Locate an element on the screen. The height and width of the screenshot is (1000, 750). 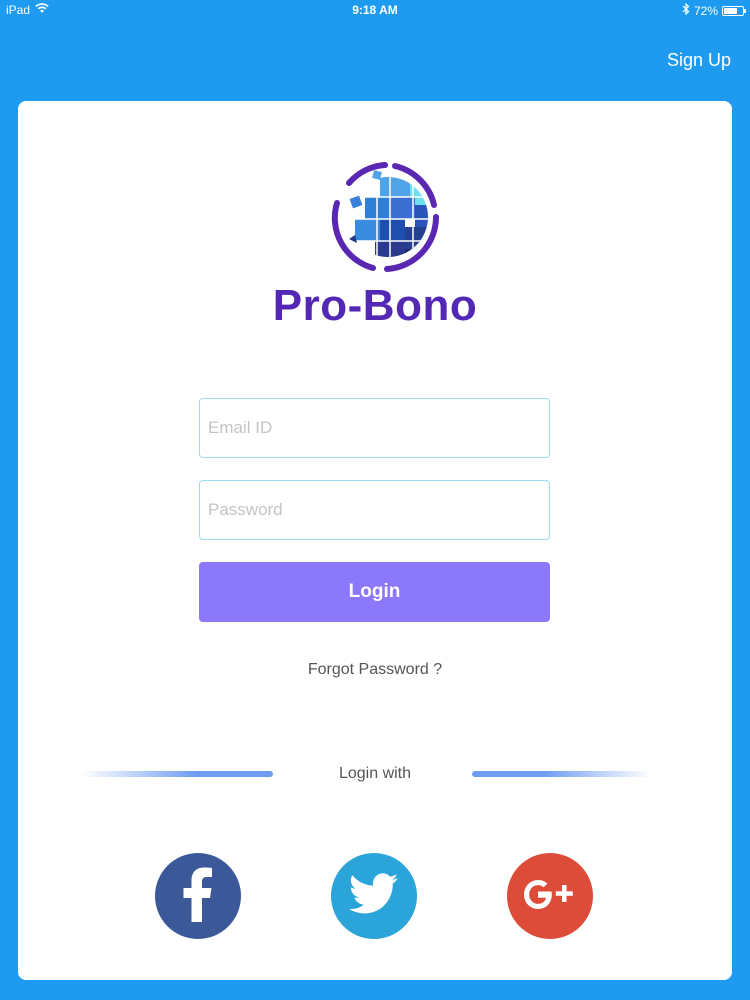
google-plus-login-button is located at coordinates (550, 896).